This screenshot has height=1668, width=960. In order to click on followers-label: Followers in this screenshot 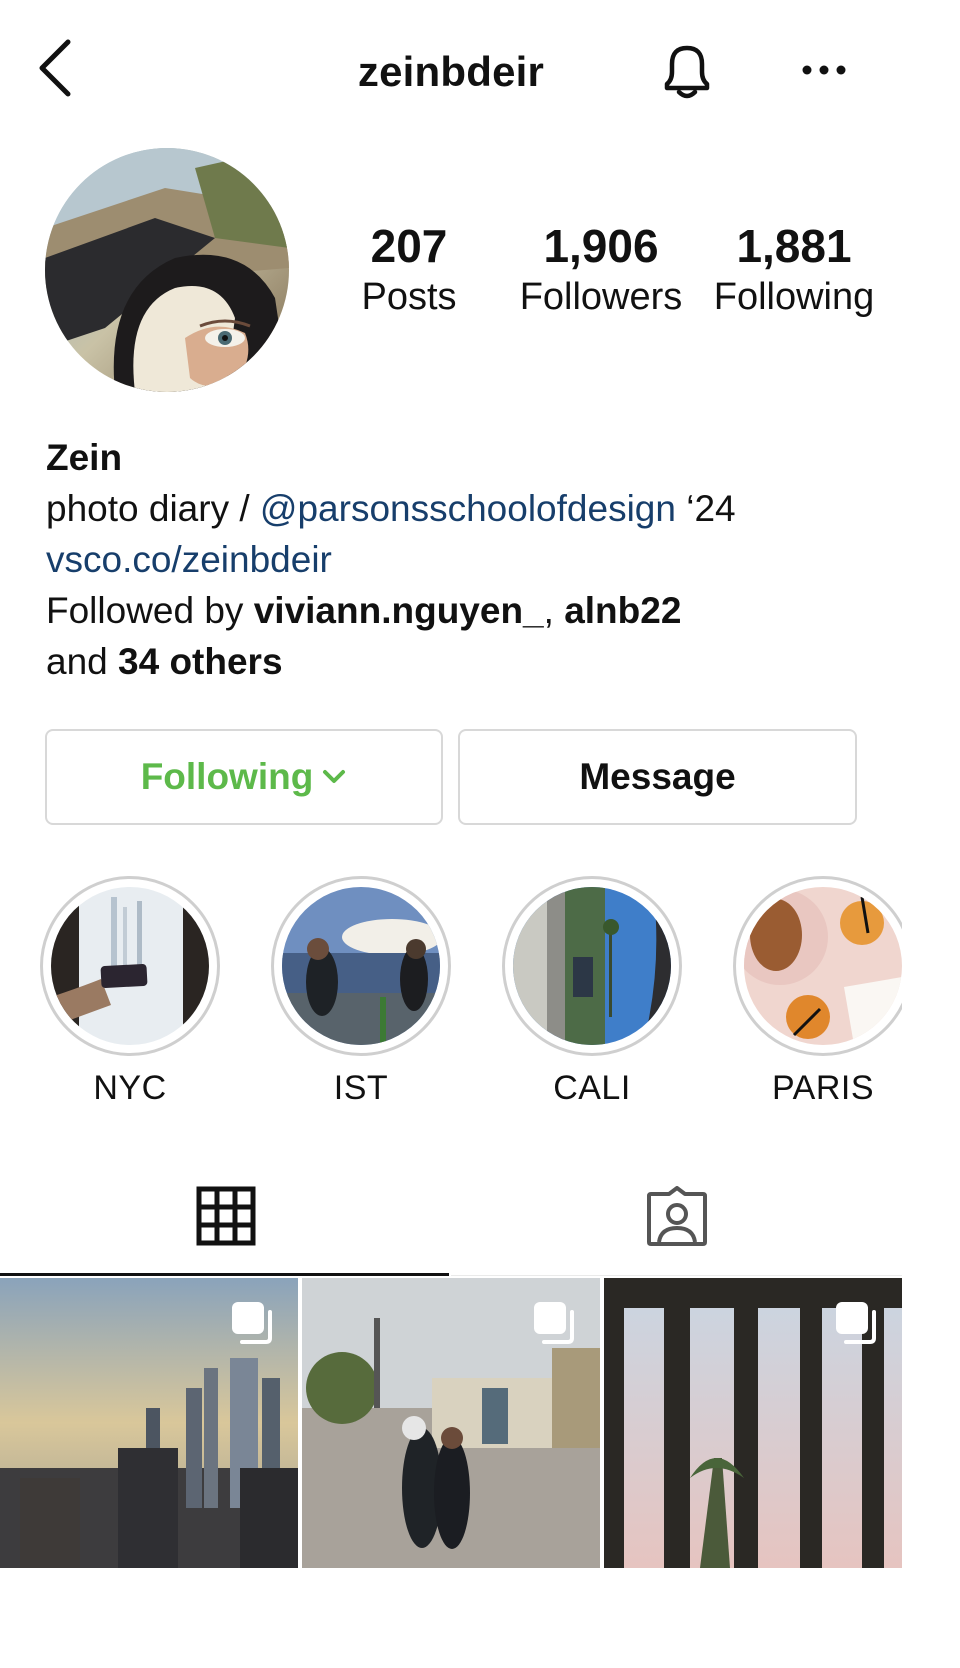, I will do `click(601, 297)`.